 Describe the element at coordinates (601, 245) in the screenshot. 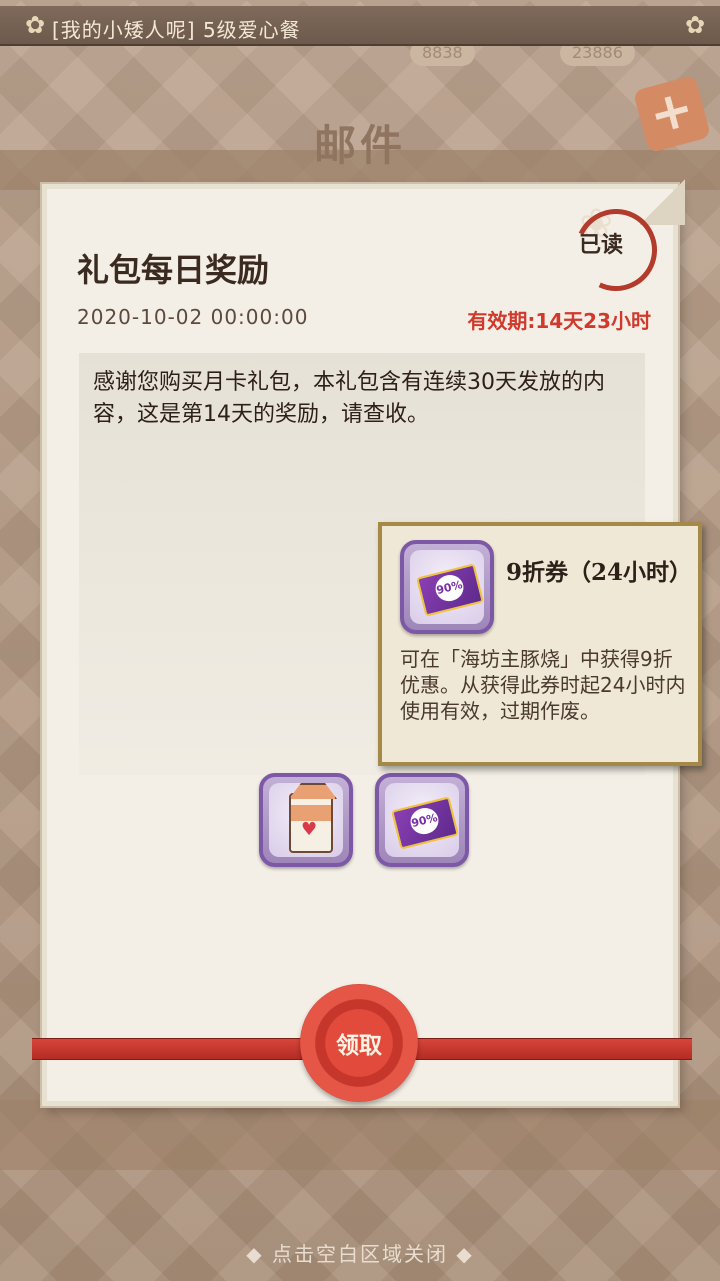

I see `read-status: 已读` at that location.